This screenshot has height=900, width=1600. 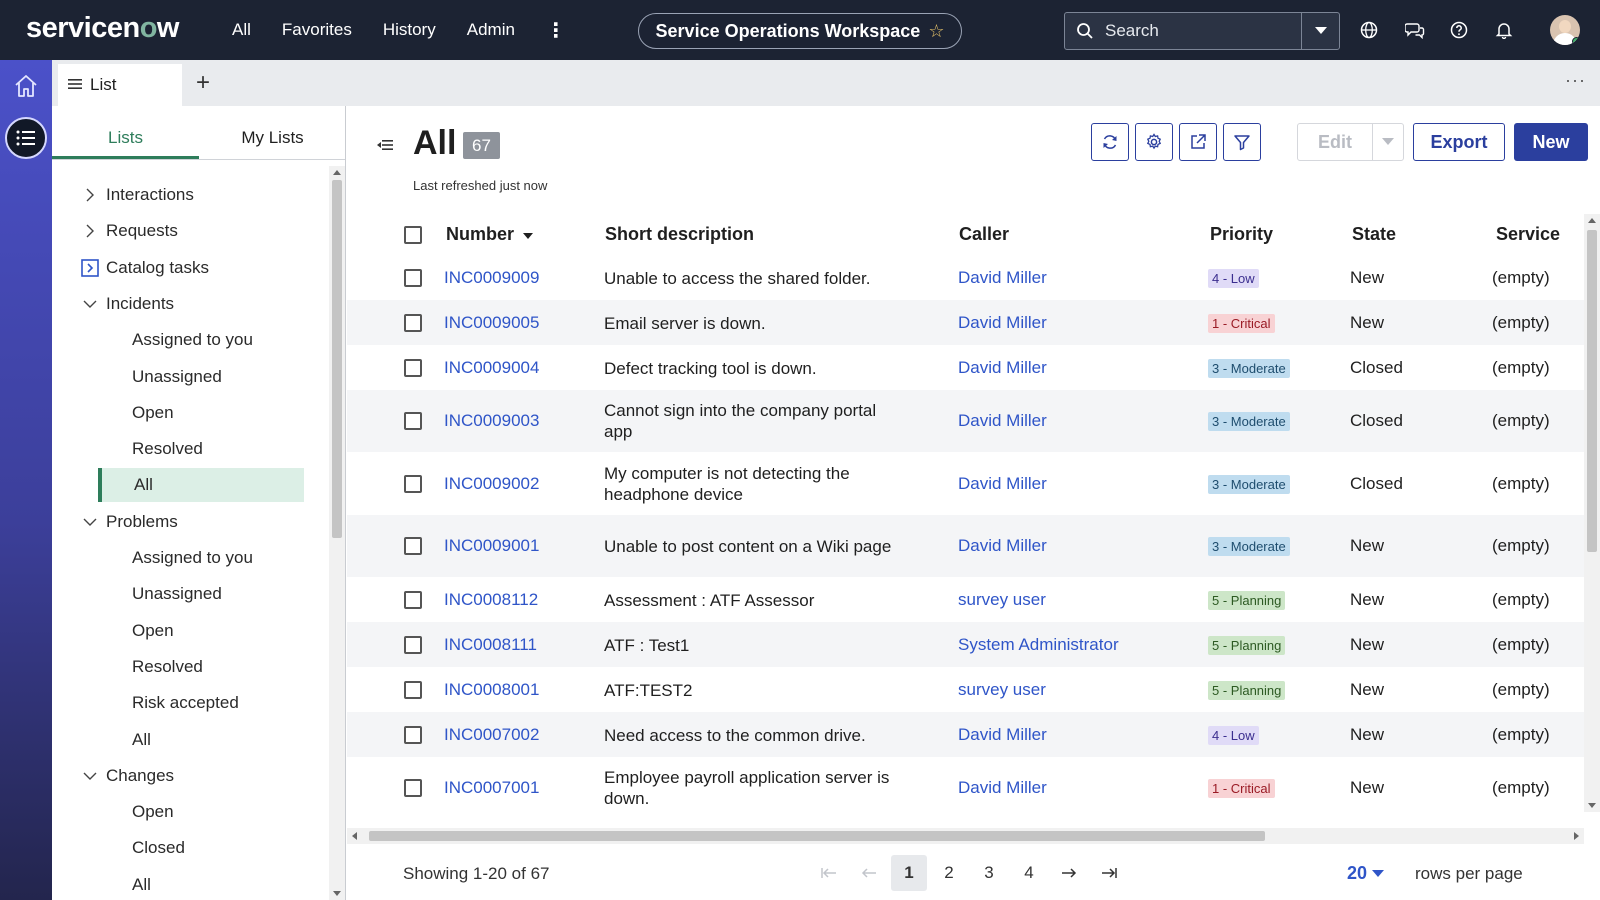 What do you see at coordinates (1427, 30) in the screenshot?
I see `chat-icon` at bounding box center [1427, 30].